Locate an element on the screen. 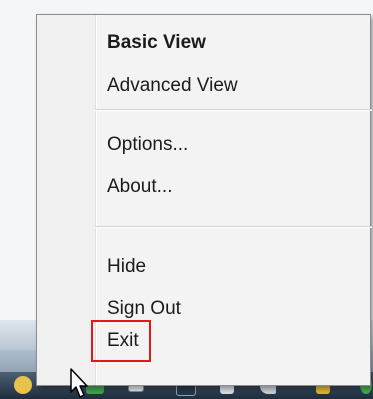  menu-item-basic-view: Basic View is located at coordinates (156, 43).